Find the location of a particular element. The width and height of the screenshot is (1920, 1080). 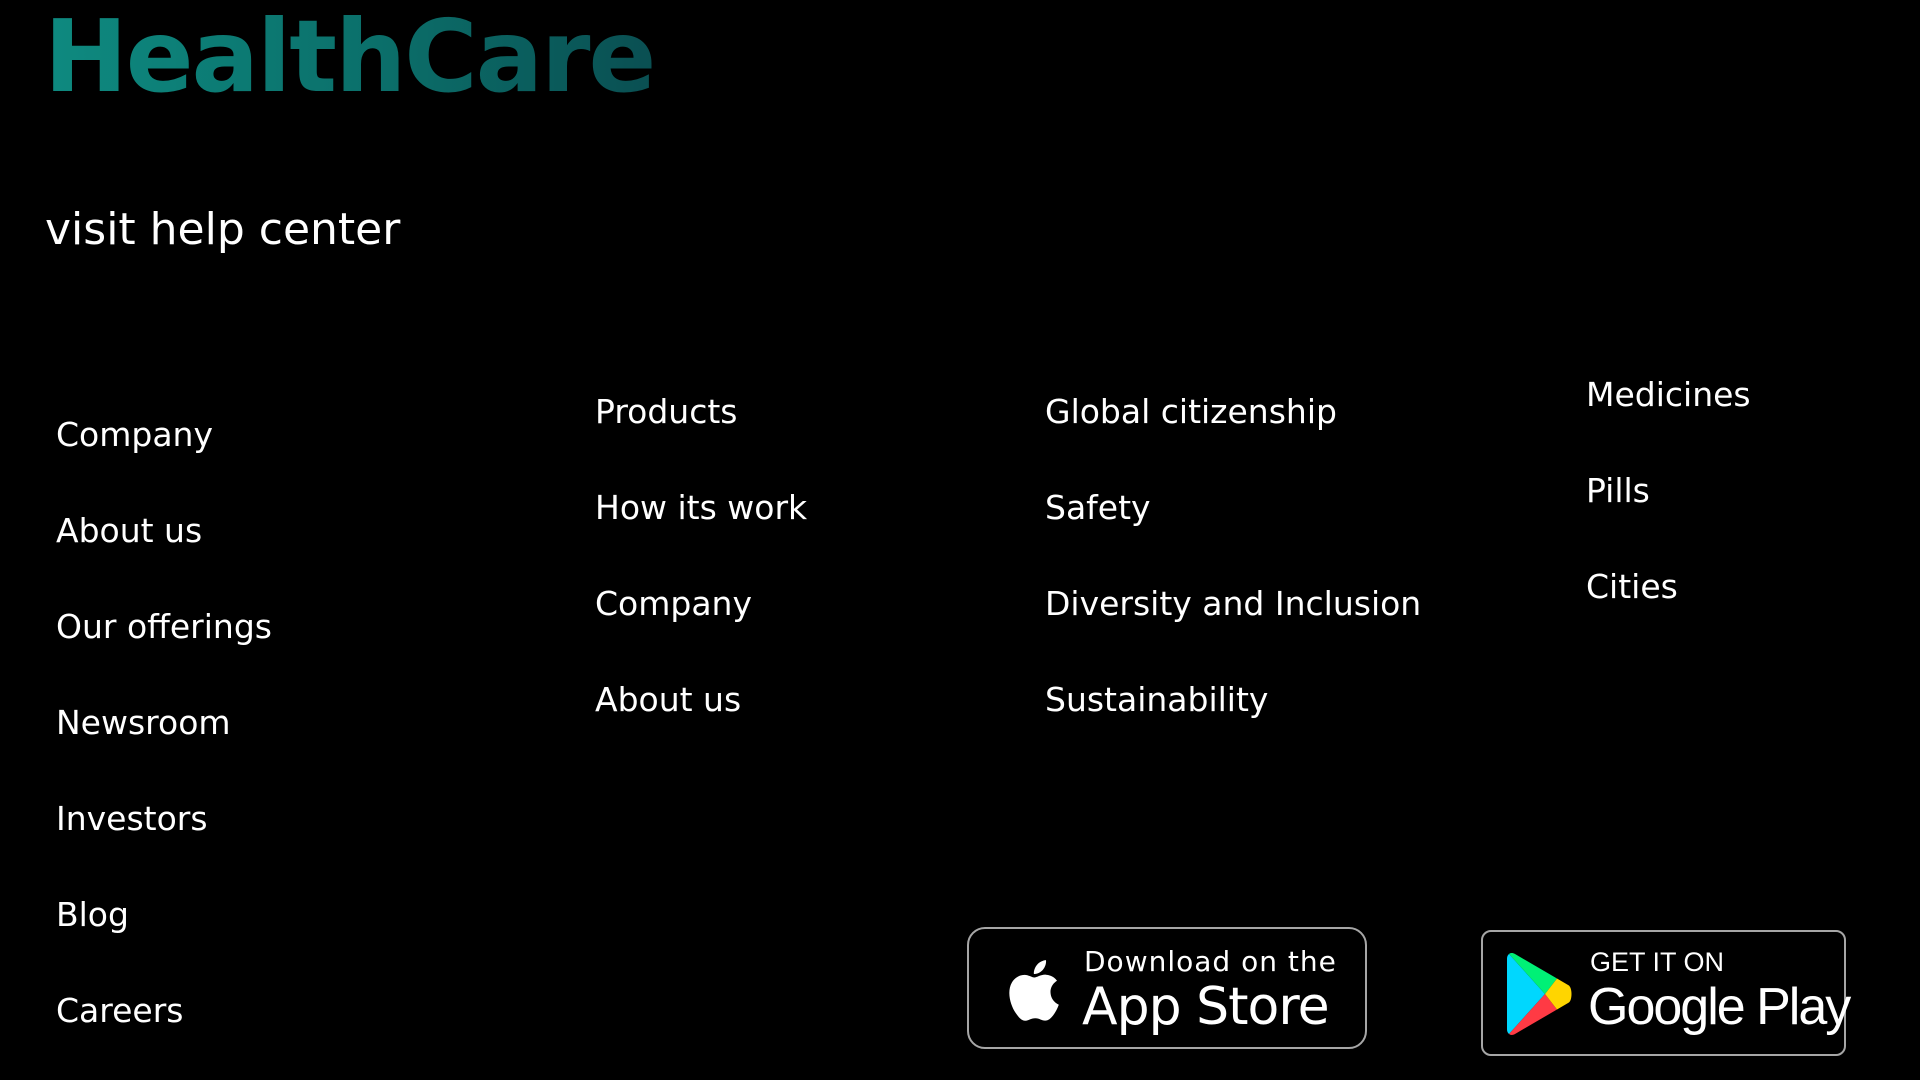

google-play-badge: GET IT ON Google Play is located at coordinates (1666, 993).